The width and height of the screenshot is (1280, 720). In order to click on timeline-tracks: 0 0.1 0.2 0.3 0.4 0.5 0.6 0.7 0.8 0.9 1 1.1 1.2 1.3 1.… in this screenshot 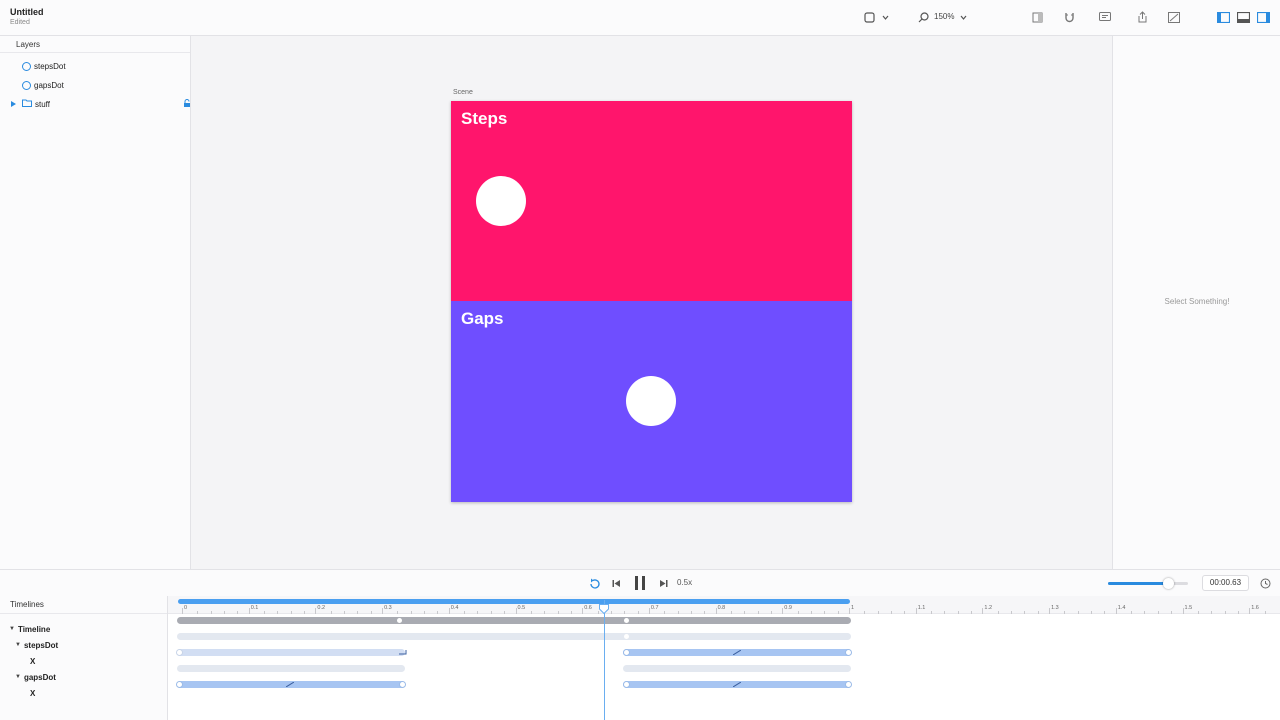, I will do `click(724, 658)`.